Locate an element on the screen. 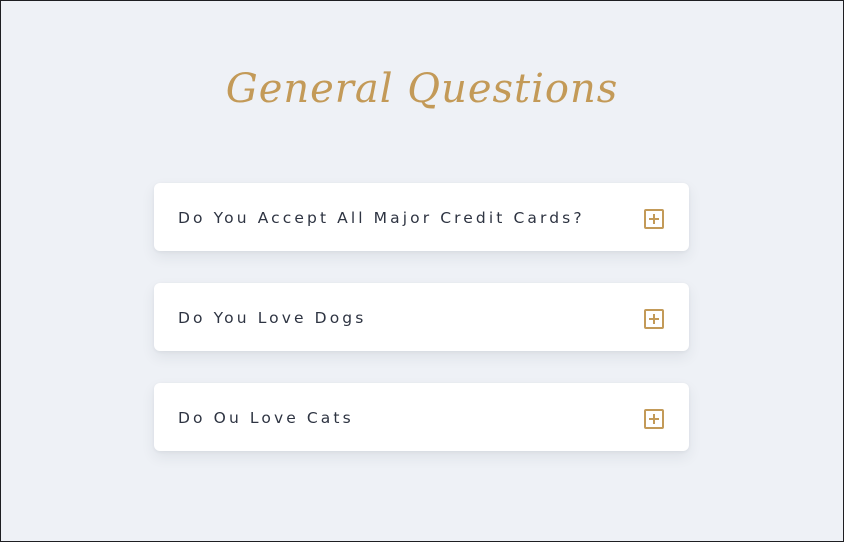 The height and width of the screenshot is (542, 844). faq-question: Do You Love Dogs is located at coordinates (272, 318).